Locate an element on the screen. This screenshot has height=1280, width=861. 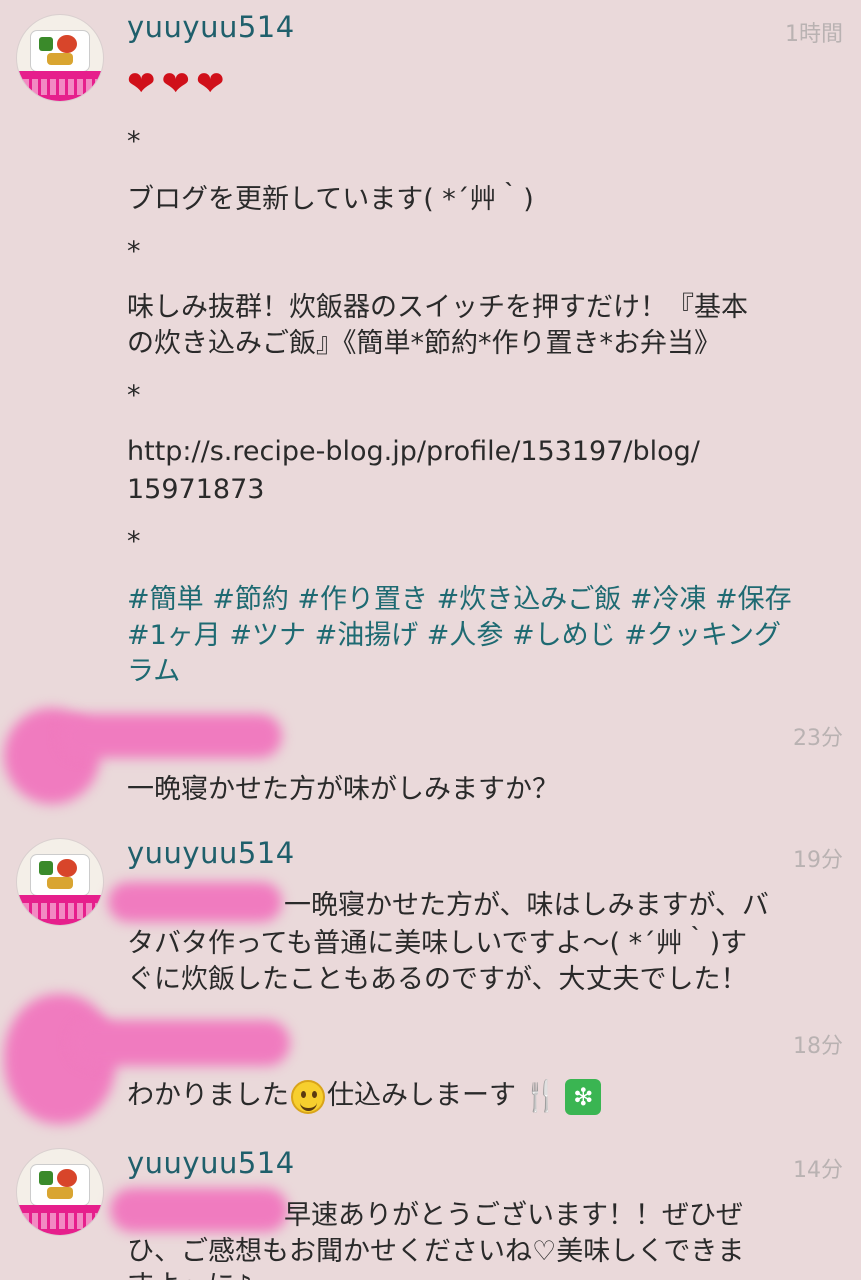
hashtag-line: ラム is located at coordinates (153, 672).